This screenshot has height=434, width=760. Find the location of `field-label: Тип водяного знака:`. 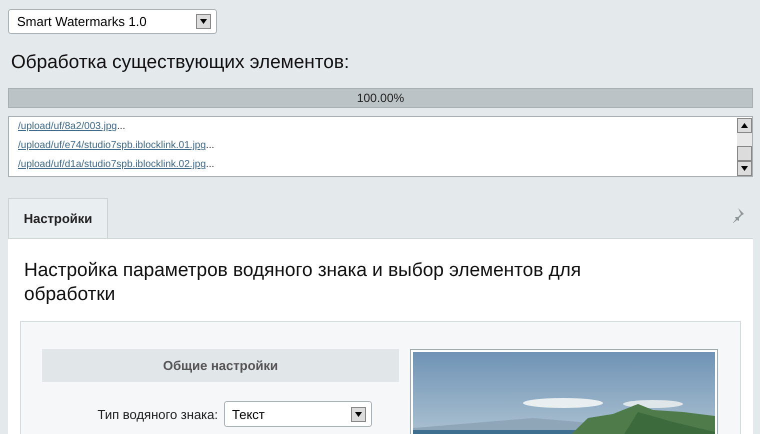

field-label: Тип водяного знака: is located at coordinates (157, 414).